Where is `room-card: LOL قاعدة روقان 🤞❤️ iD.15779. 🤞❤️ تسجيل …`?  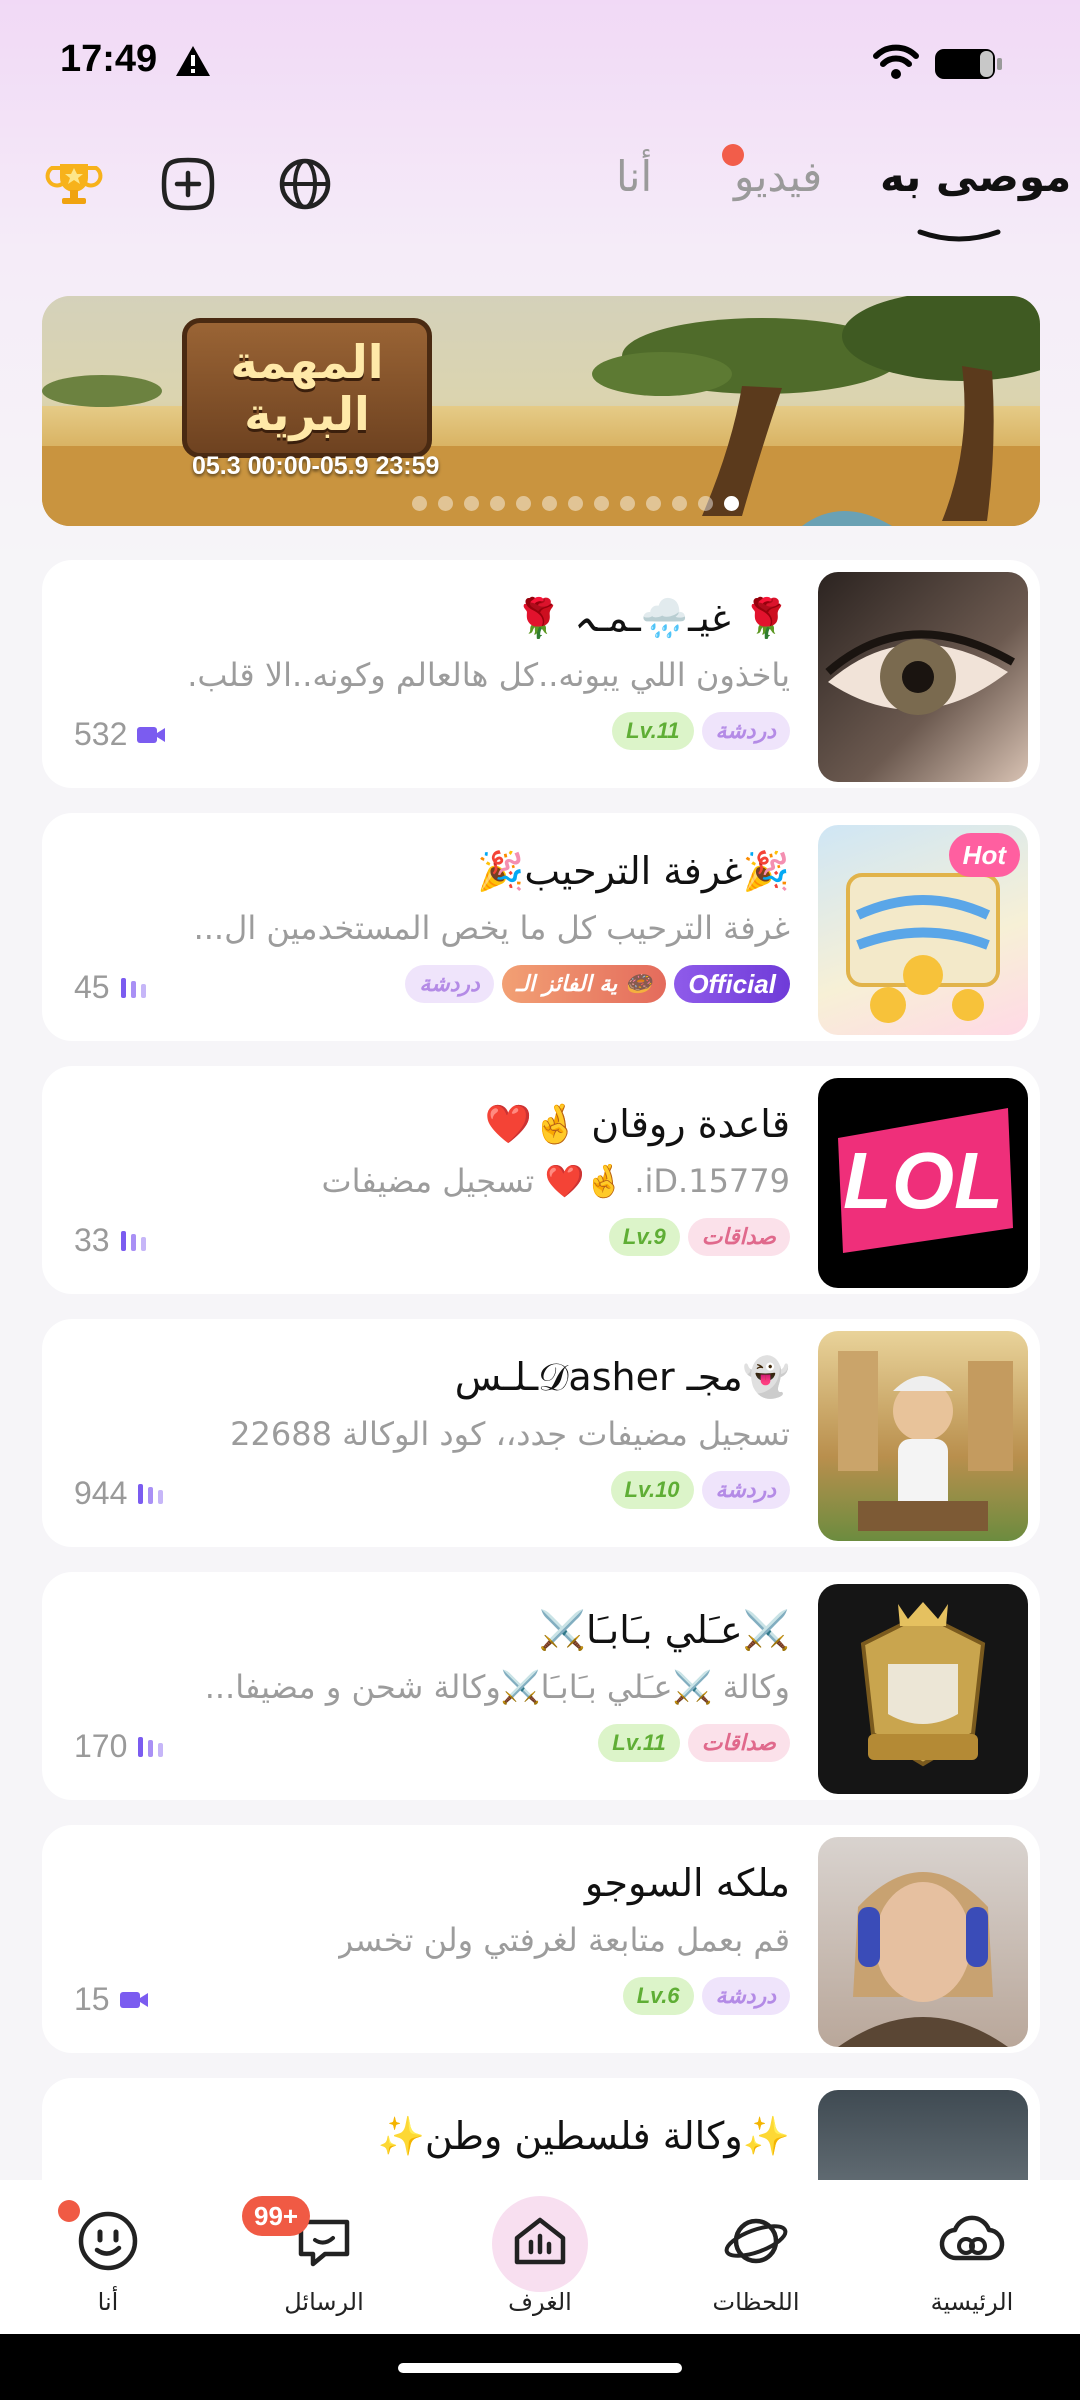
room-card: LOL قاعدة روقان 🤞❤️ iD.15779. 🤞❤️ تسجيل … is located at coordinates (541, 1180).